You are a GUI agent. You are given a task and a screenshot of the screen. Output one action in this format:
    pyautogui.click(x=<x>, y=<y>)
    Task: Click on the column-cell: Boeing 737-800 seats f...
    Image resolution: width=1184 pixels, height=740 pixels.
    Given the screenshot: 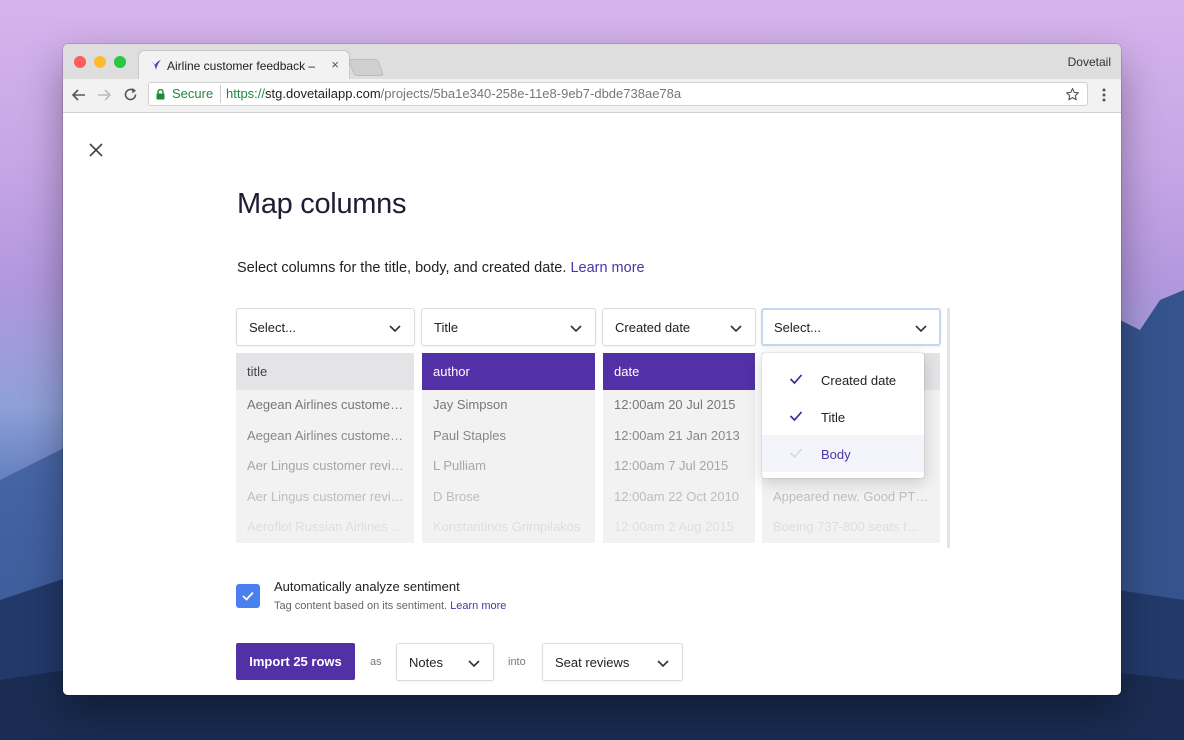 What is the action you would take?
    pyautogui.click(x=845, y=526)
    